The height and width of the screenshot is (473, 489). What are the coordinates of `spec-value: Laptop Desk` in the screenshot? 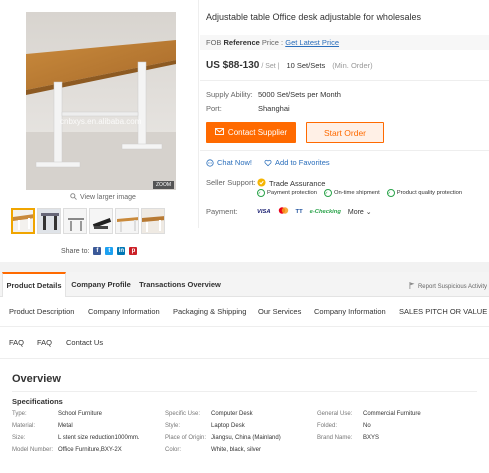 It's located at (228, 426).